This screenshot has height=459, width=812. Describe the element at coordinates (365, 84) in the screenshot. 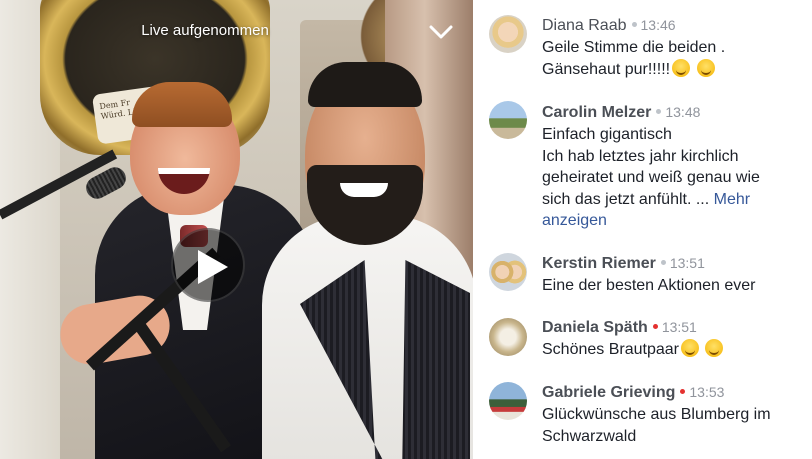

I see `singer-right-hair` at that location.